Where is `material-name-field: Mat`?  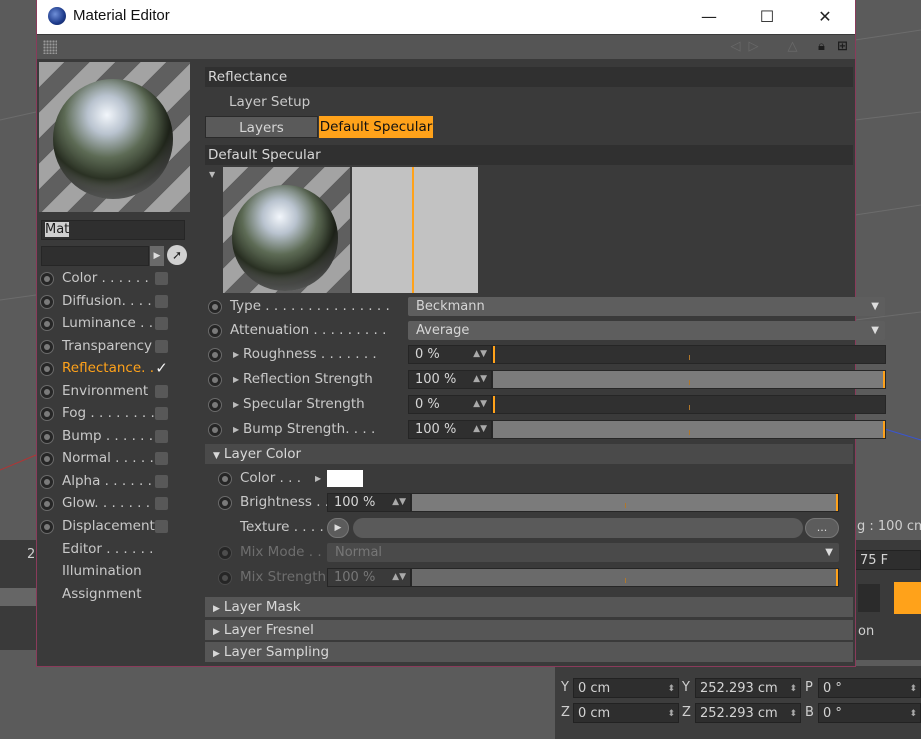
material-name-field: Mat is located at coordinates (113, 230).